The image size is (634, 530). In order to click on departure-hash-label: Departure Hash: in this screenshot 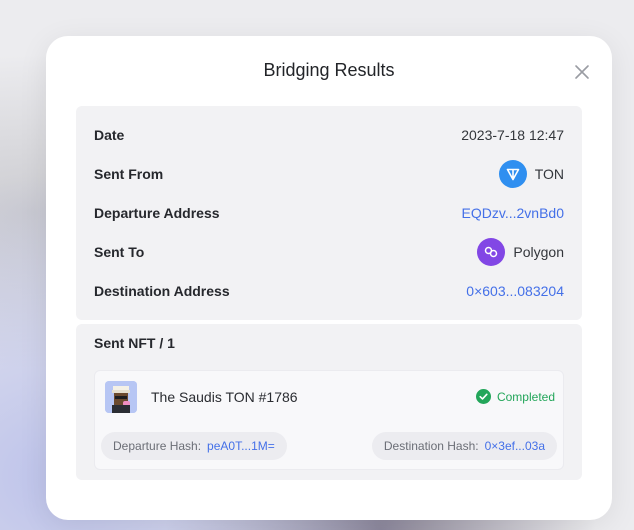, I will do `click(157, 446)`.